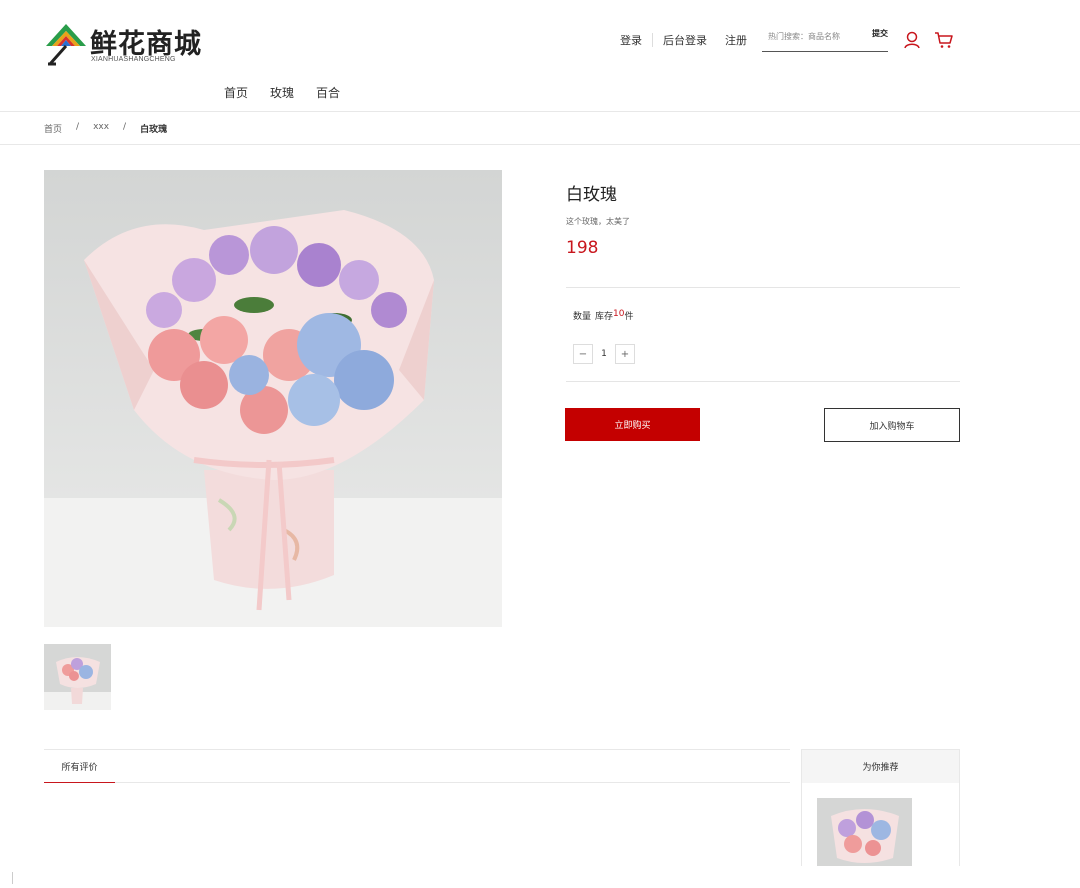 This screenshot has height=888, width=1080. I want to click on admin-login-link: 后台登录, so click(685, 40).